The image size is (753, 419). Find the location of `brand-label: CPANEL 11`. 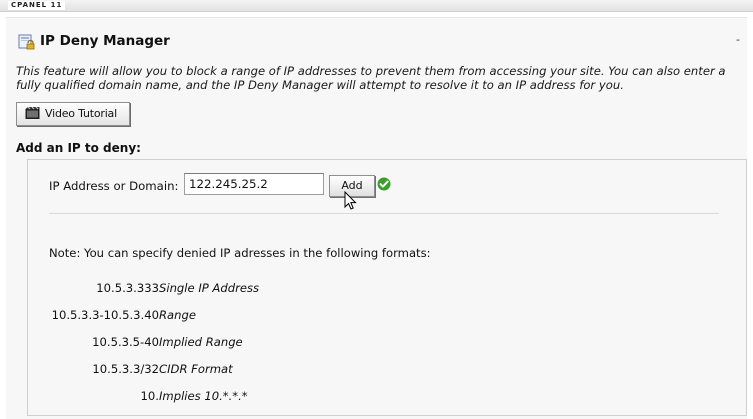

brand-label: CPANEL 11 is located at coordinates (37, 5).